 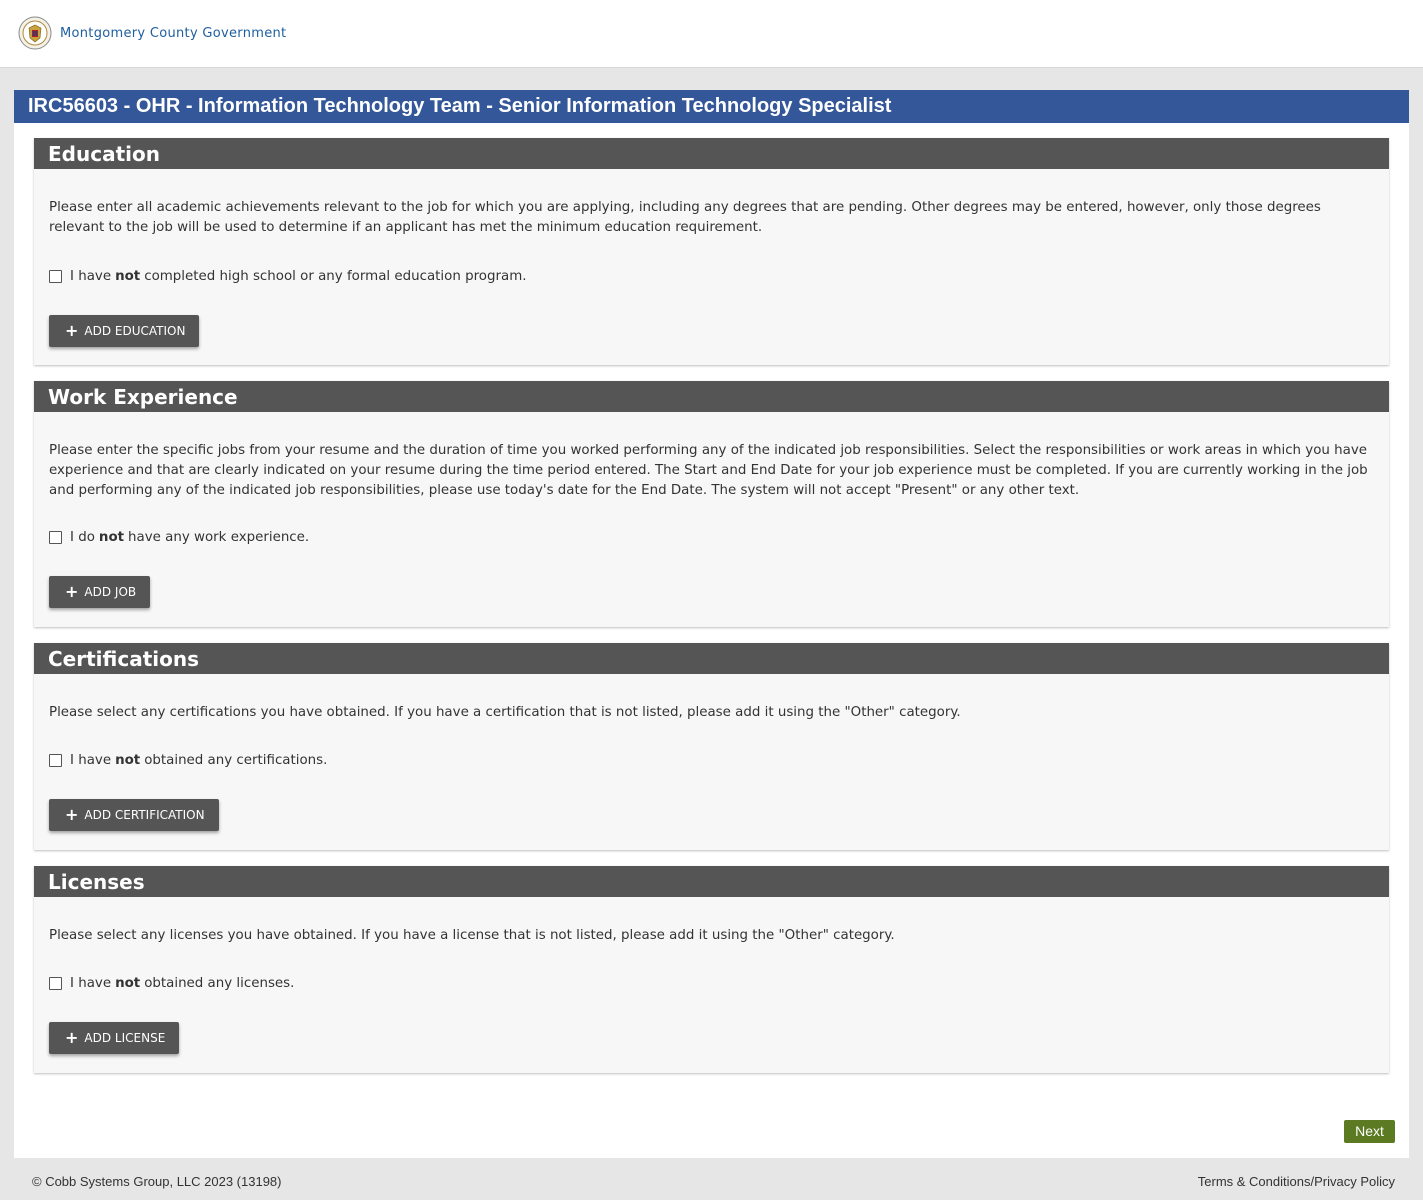 What do you see at coordinates (711, 537) in the screenshot?
I see `no-work-checkbox-row: I do not have any work experience.` at bounding box center [711, 537].